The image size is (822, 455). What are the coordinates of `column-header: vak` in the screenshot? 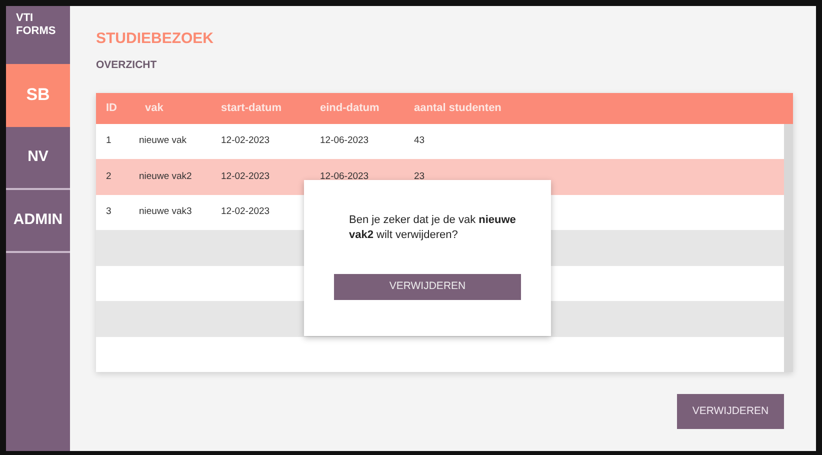 It's located at (154, 108).